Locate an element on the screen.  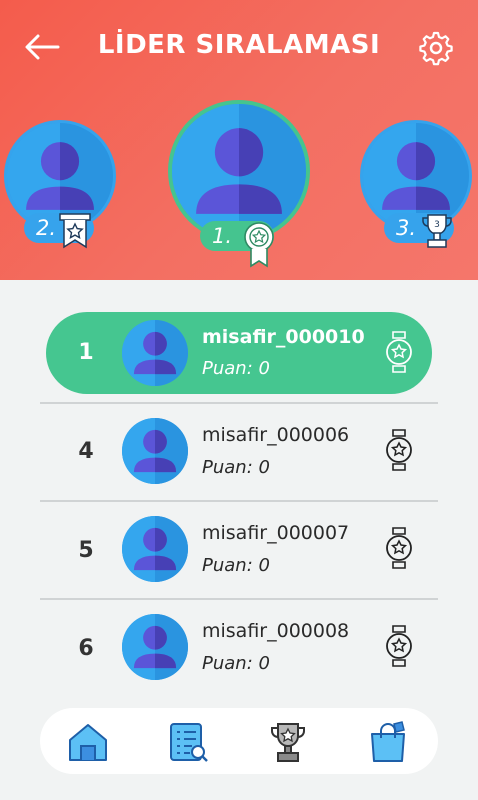
username: misafir_000007 is located at coordinates (276, 533).